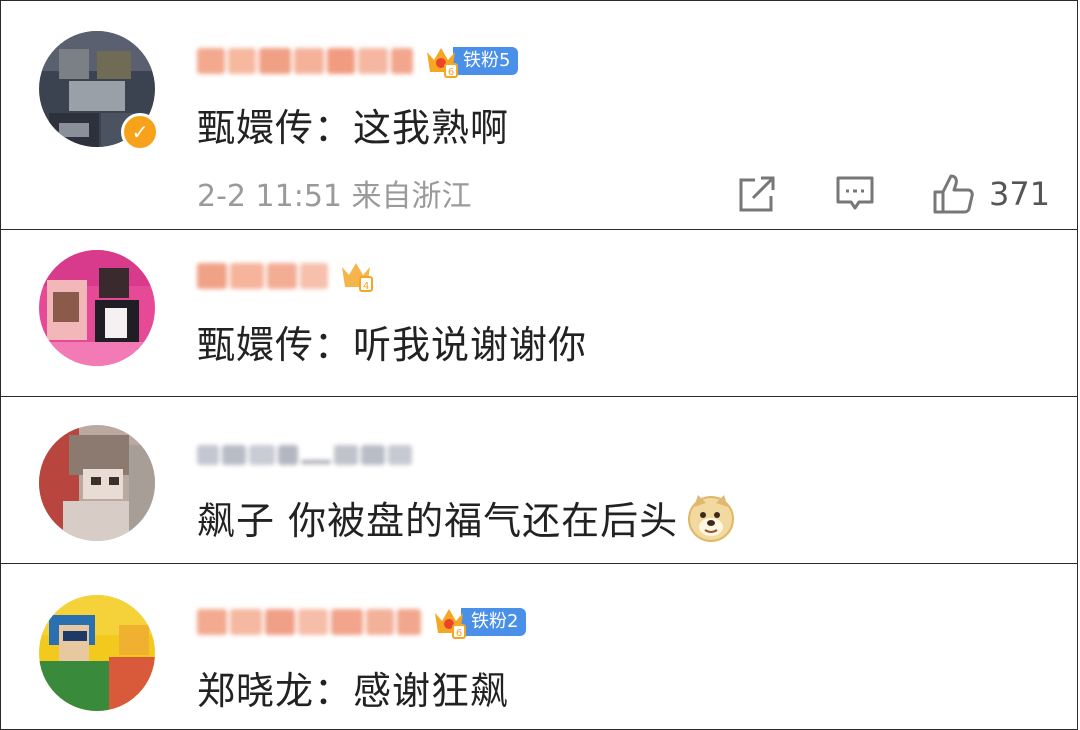 The width and height of the screenshot is (1080, 730). Describe the element at coordinates (411, 196) in the screenshot. I see `comment-location: 来自浙江` at that location.